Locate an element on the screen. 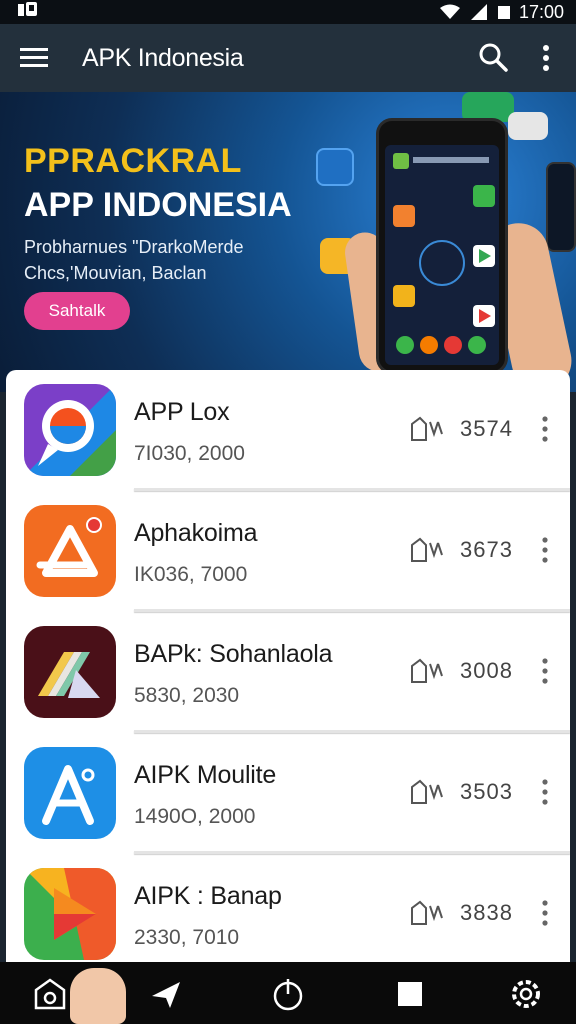 This screenshot has height=1024, width=576. download-count: 3838 is located at coordinates (486, 912).